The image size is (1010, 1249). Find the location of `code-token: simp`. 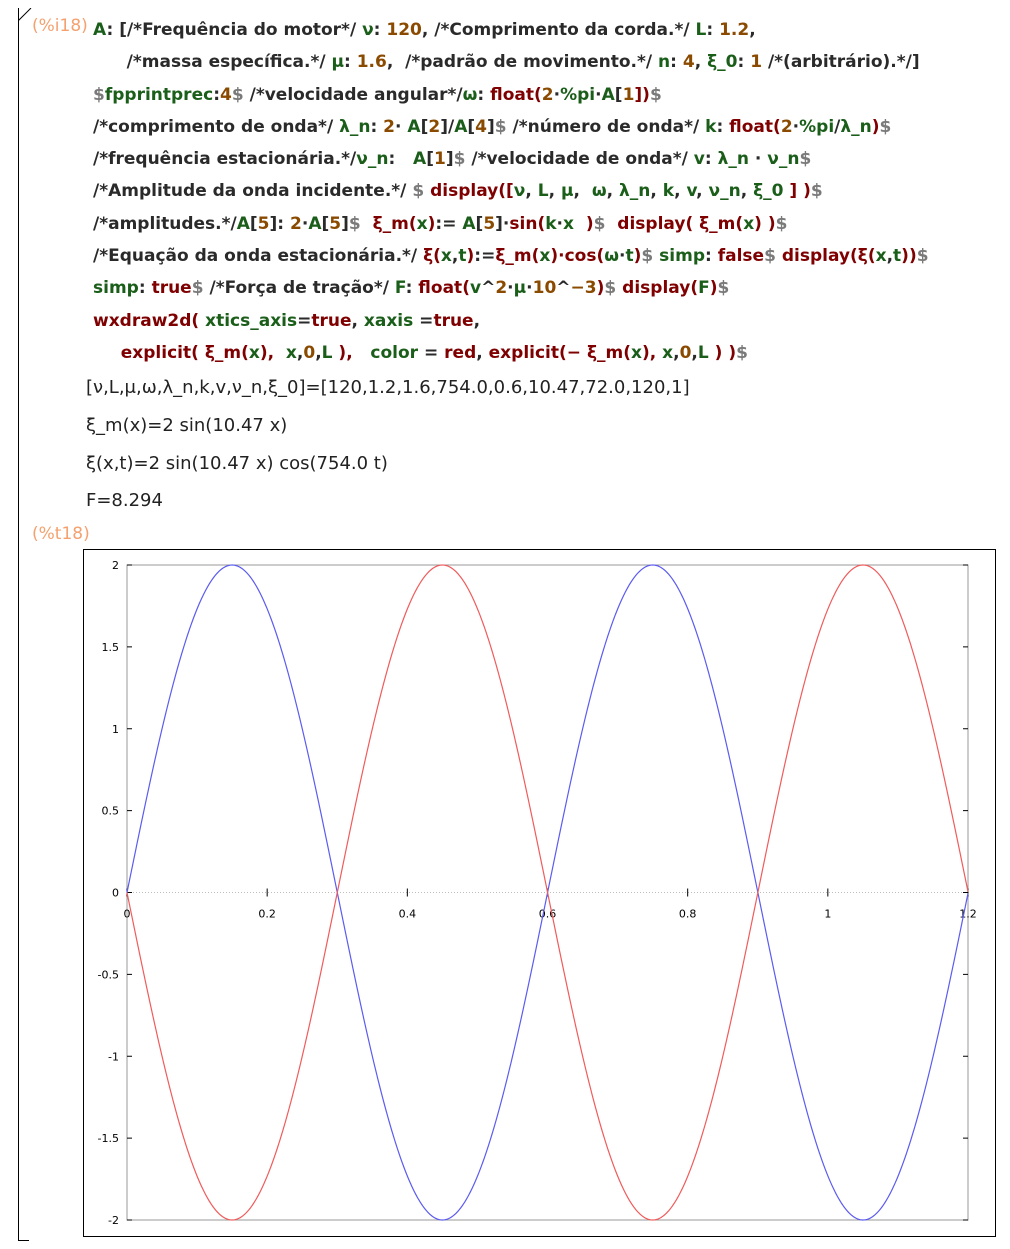

code-token: simp is located at coordinates (682, 256).